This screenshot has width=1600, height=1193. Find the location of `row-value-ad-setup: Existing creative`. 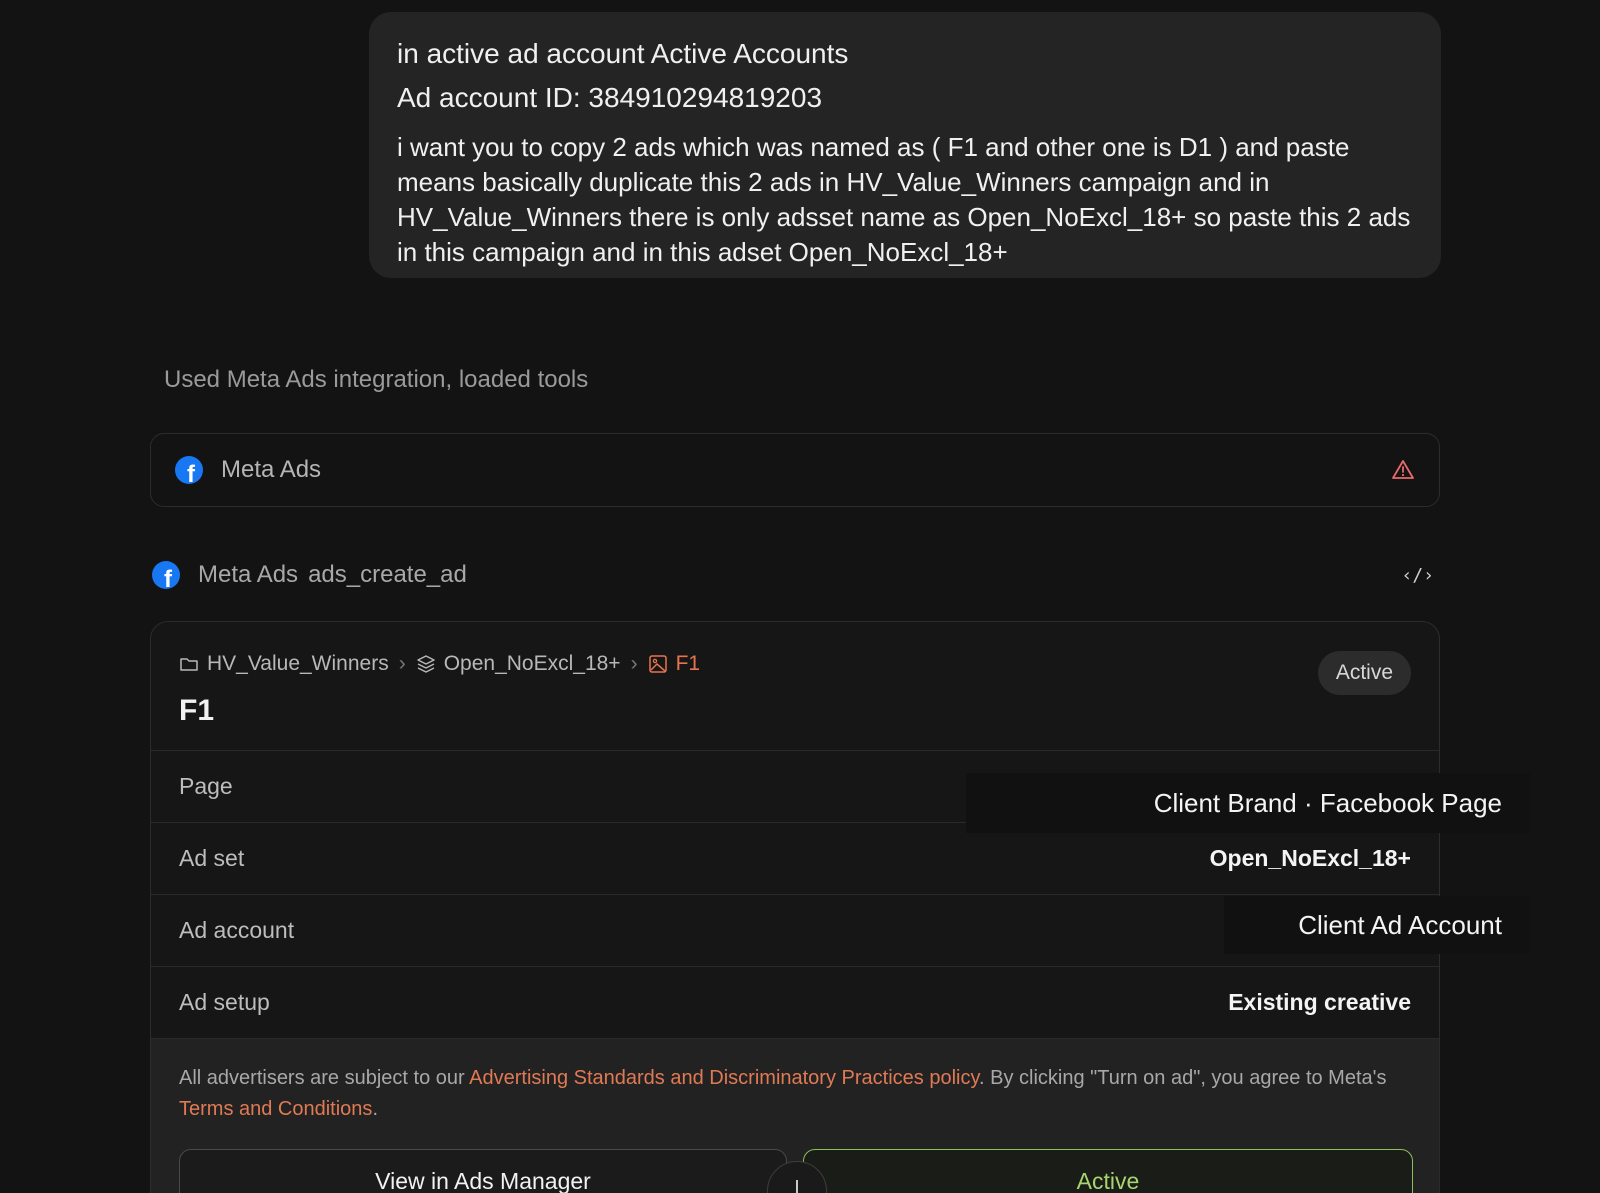

row-value-ad-setup: Existing creative is located at coordinates (1319, 1002).